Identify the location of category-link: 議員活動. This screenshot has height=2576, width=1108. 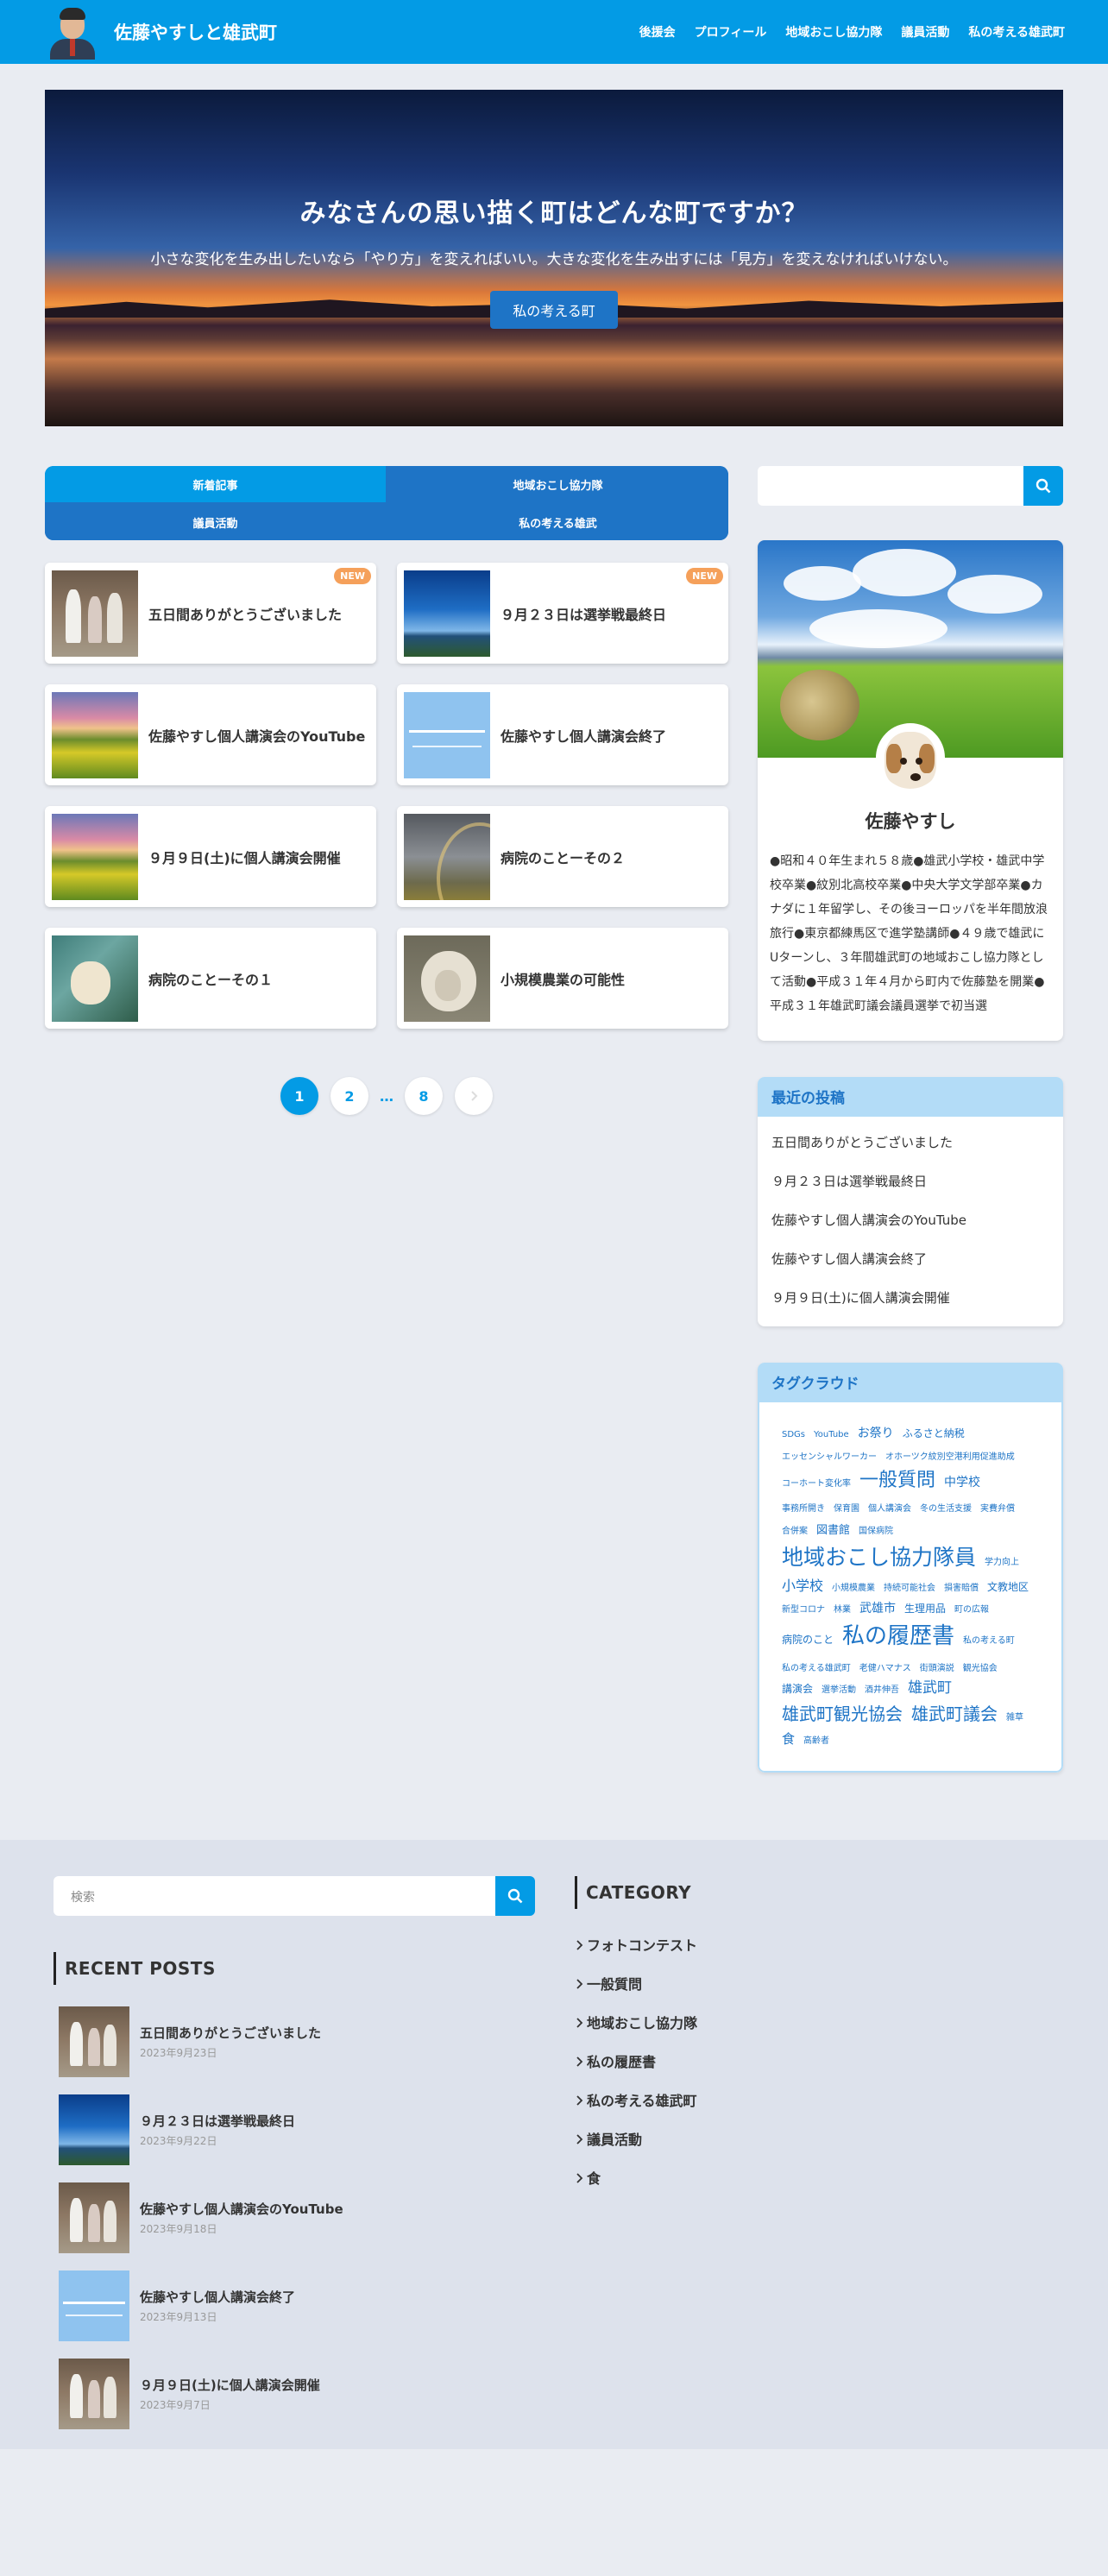
(747, 2139).